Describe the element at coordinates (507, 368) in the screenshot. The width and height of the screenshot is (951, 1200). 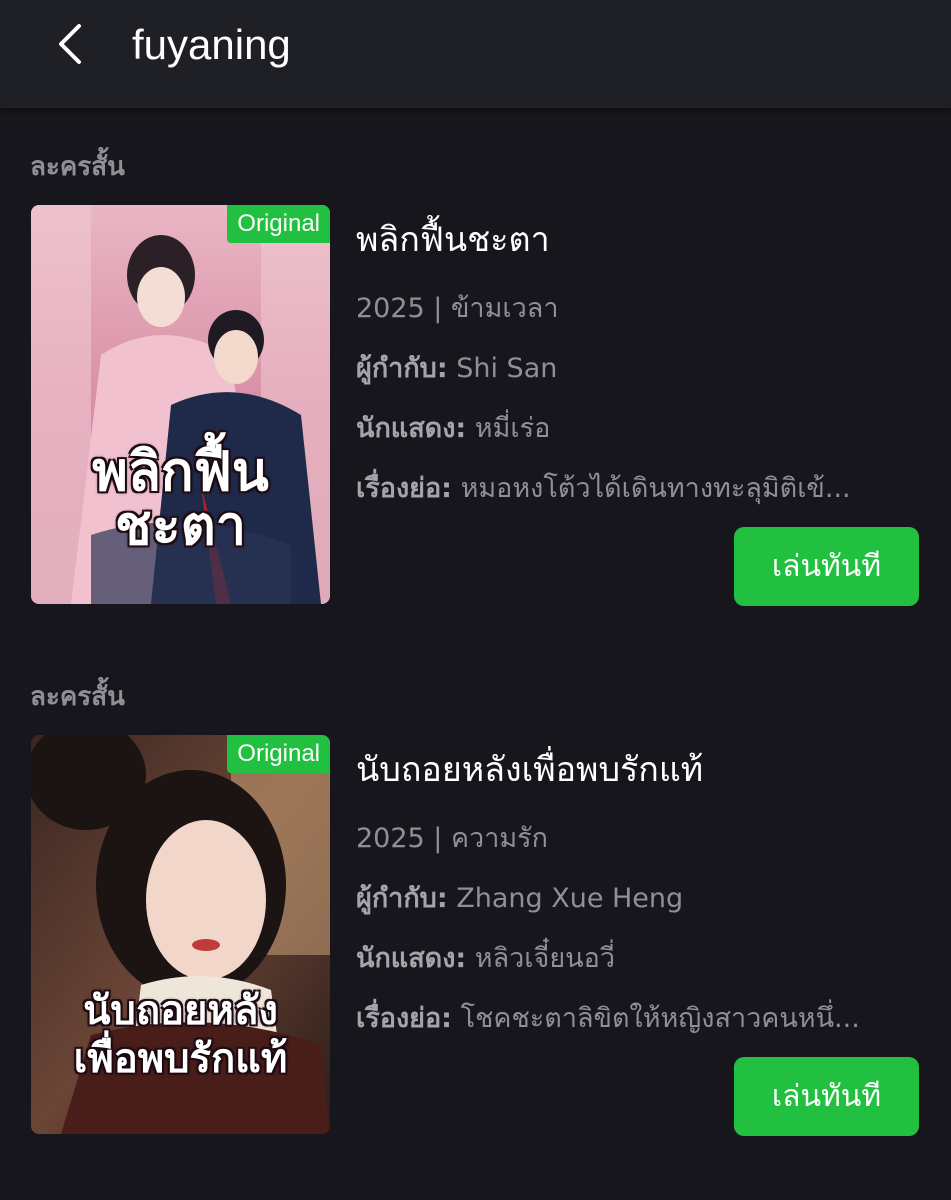
I see `director-value: Shi San` at that location.